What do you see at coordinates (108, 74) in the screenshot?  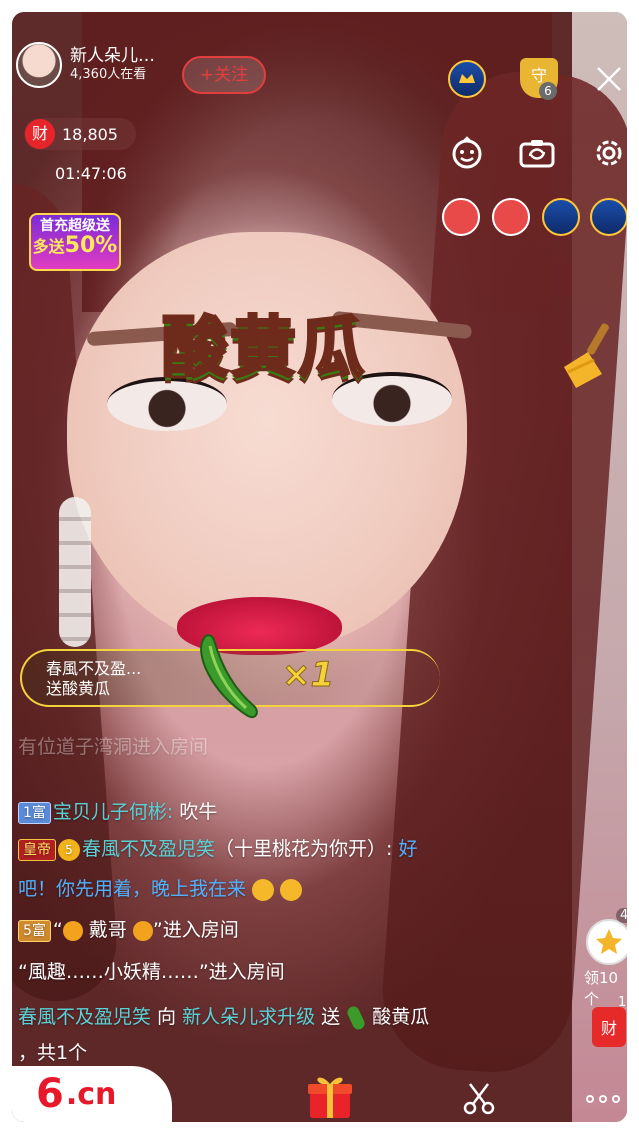 I see `viewer-count: 4,360人在看` at bounding box center [108, 74].